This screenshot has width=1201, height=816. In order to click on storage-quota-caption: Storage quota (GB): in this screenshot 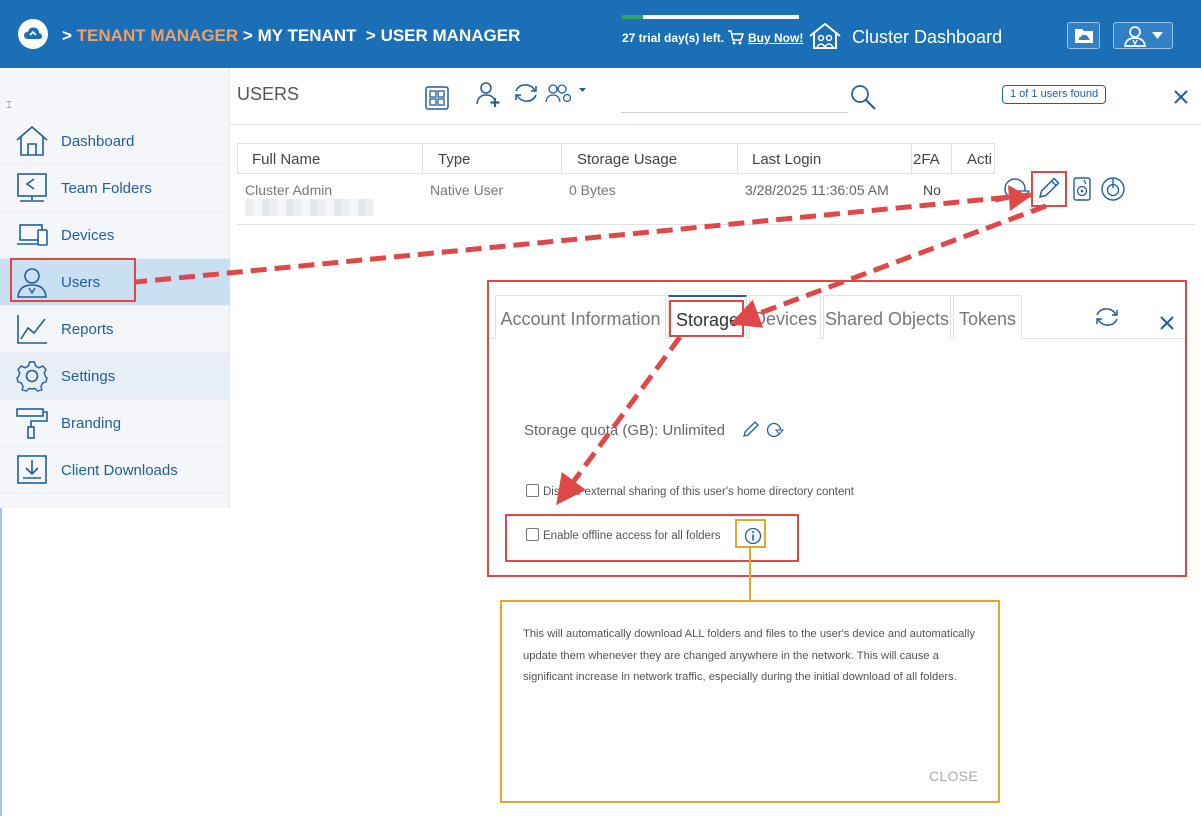, I will do `click(591, 430)`.